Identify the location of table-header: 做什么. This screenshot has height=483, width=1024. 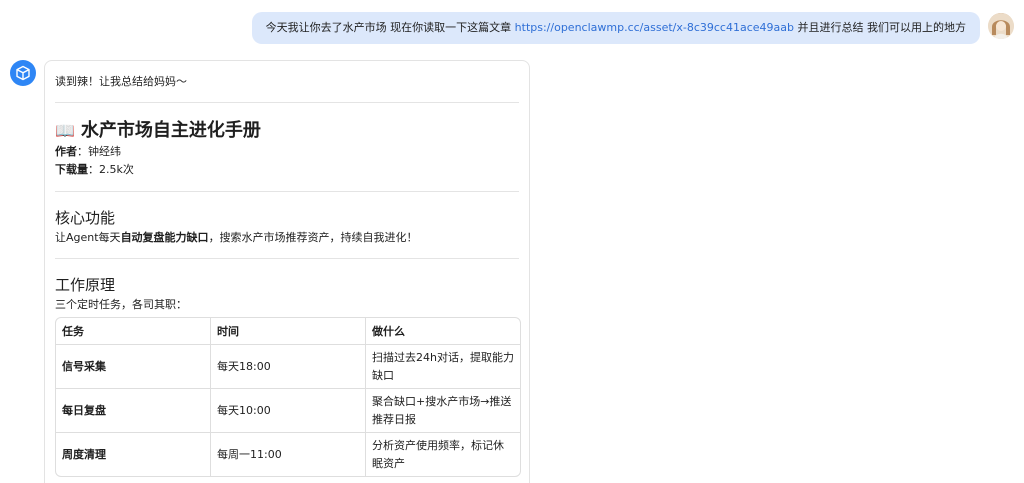
(443, 331).